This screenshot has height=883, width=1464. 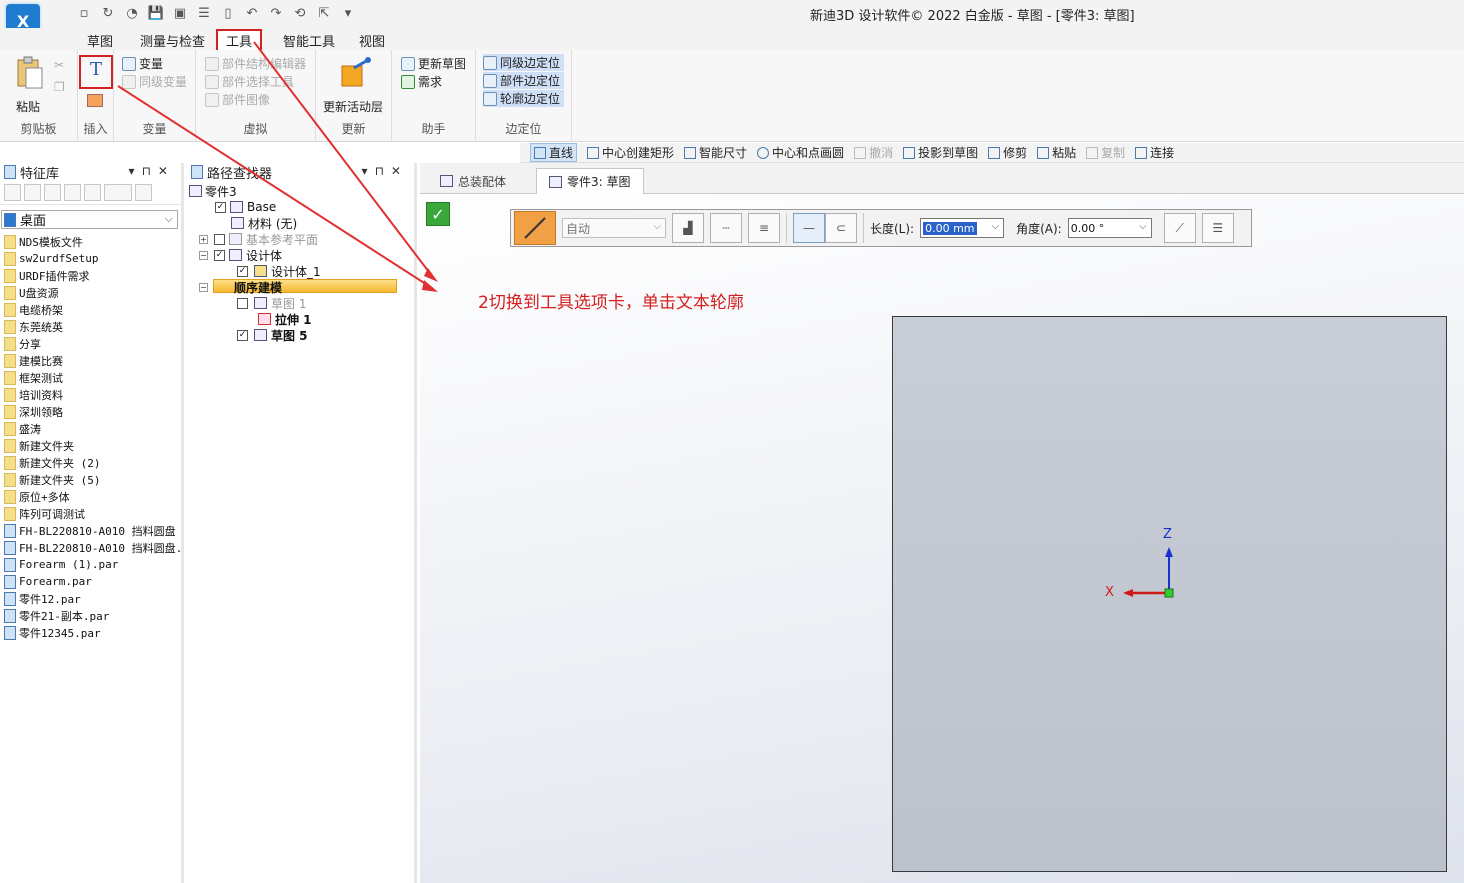 What do you see at coordinates (143, 192) in the screenshot?
I see `search-icon` at bounding box center [143, 192].